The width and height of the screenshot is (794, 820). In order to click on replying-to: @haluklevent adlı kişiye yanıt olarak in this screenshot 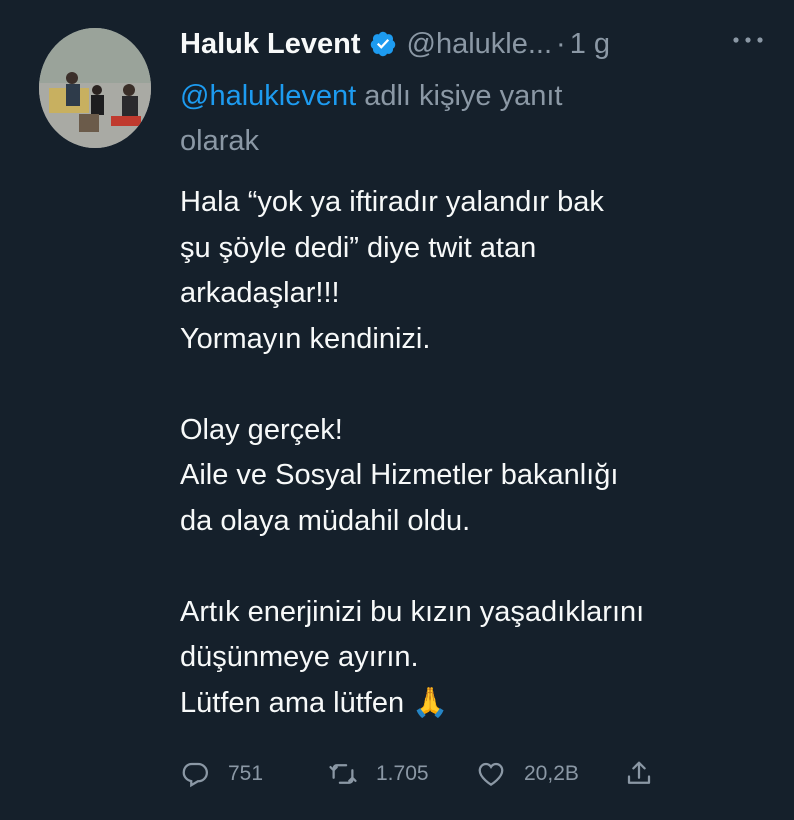, I will do `click(440, 119)`.